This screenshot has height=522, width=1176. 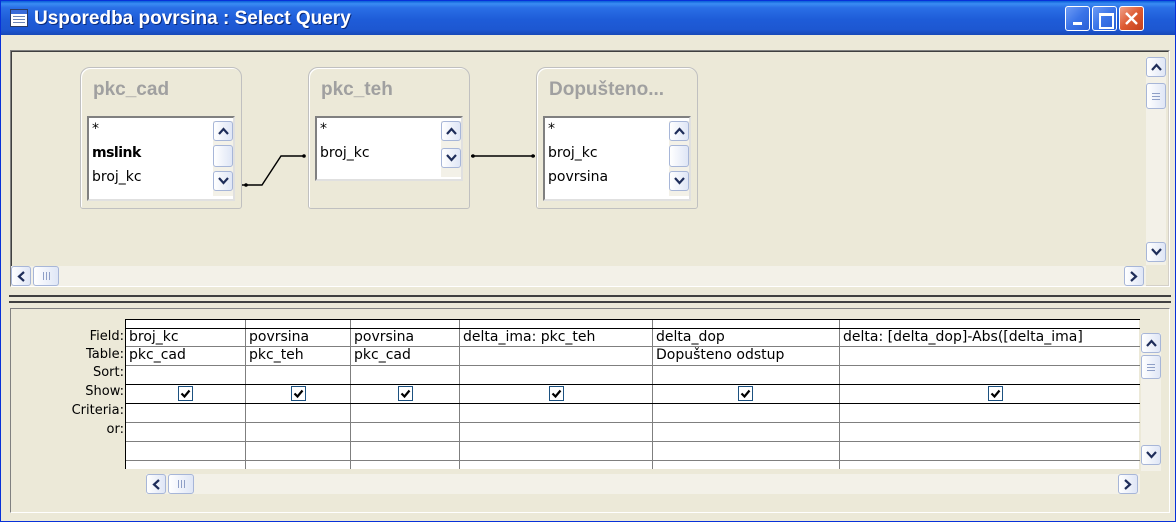 What do you see at coordinates (97, 410) in the screenshot?
I see `row-label-criteria: Criteria:` at bounding box center [97, 410].